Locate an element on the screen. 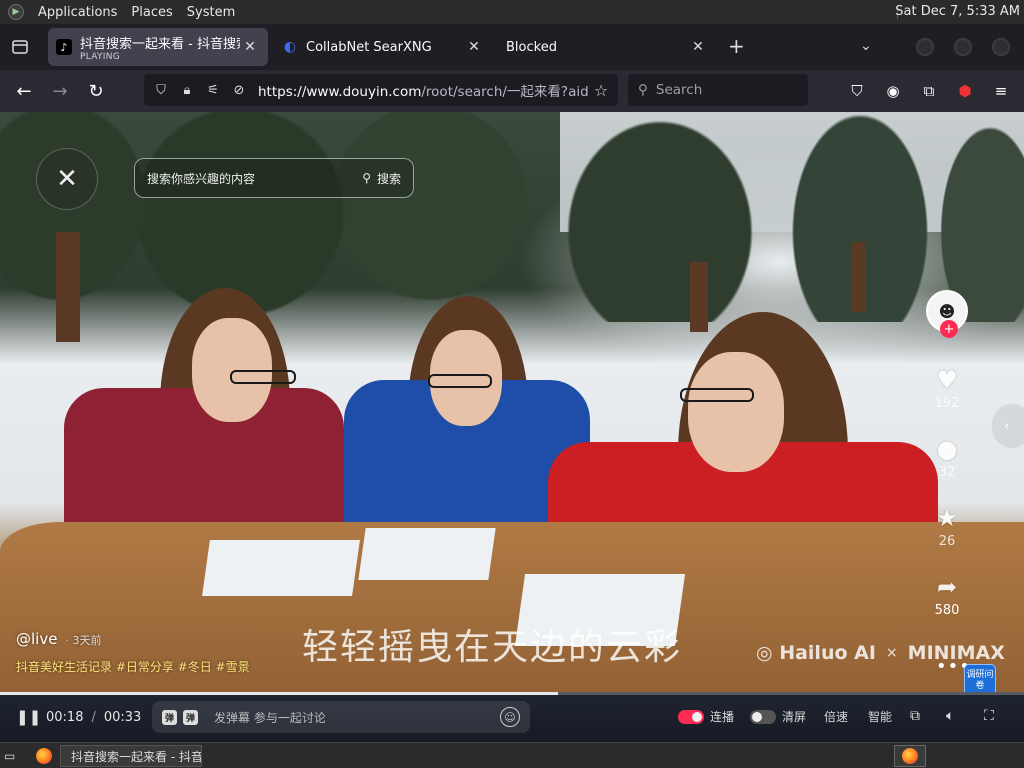 The image size is (1024, 768). show-desktop-icon: ▭ is located at coordinates (9, 756).